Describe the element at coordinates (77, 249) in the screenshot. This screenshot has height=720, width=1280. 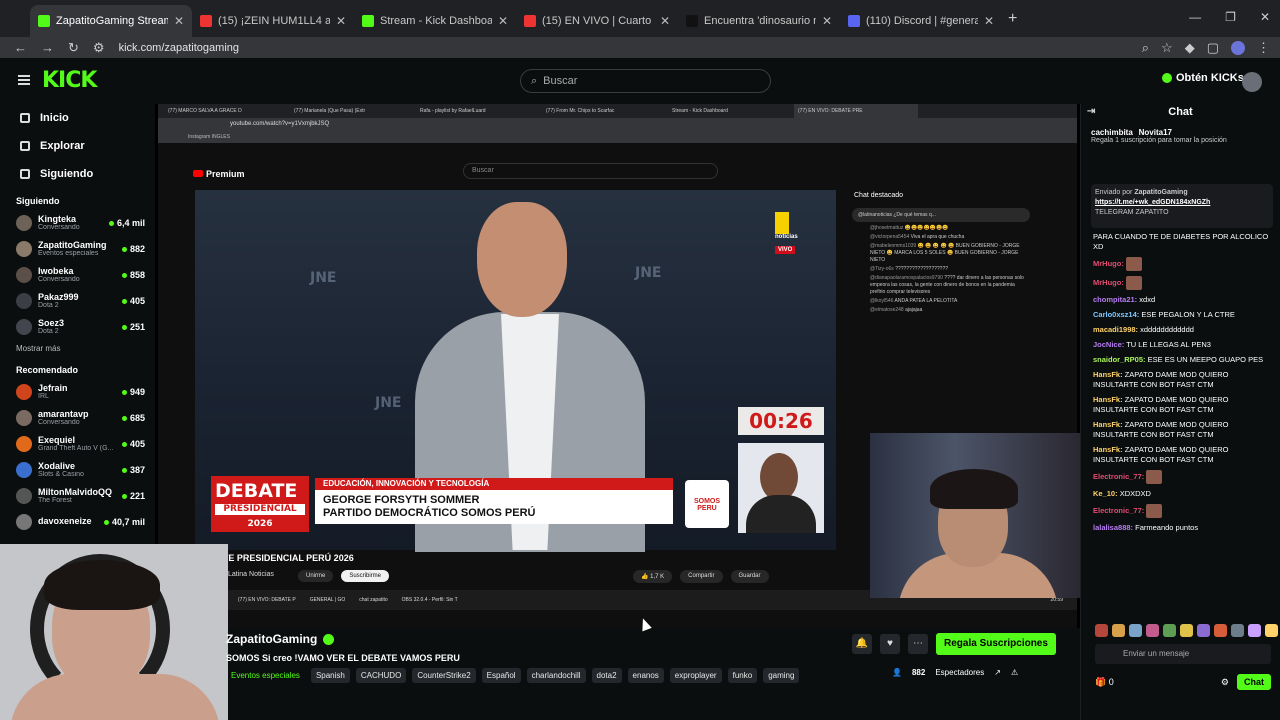
I see `sidebar-channel: ZapatitoGaming Eventos especiales 882` at that location.